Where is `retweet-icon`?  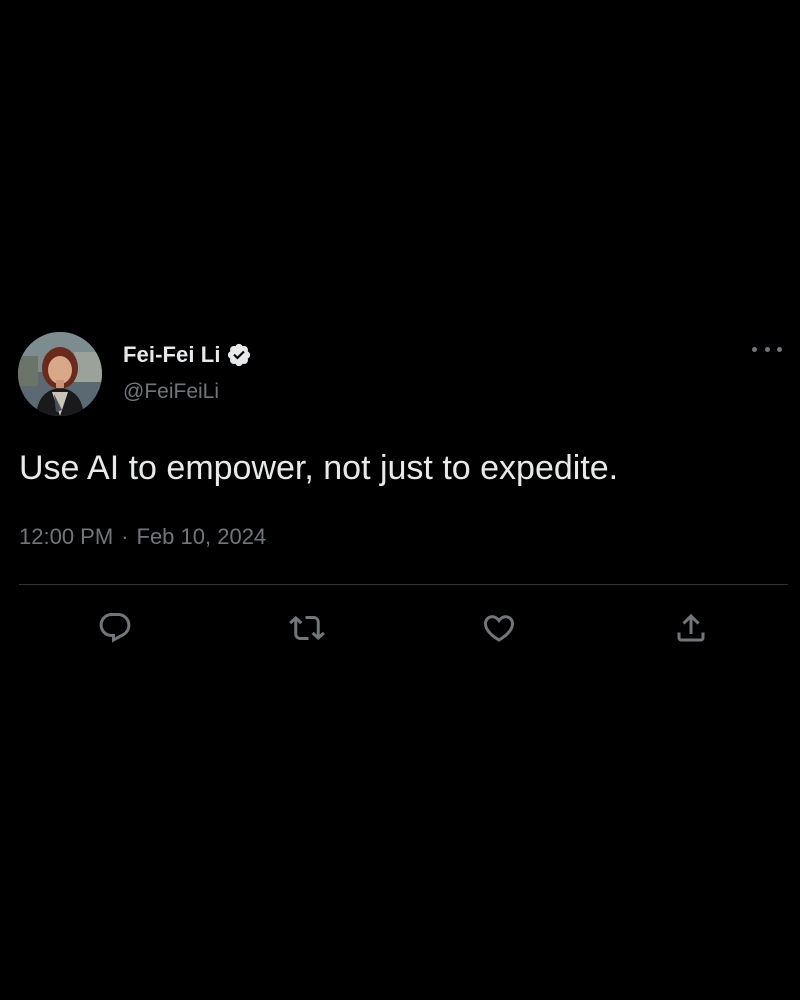 retweet-icon is located at coordinates (307, 628).